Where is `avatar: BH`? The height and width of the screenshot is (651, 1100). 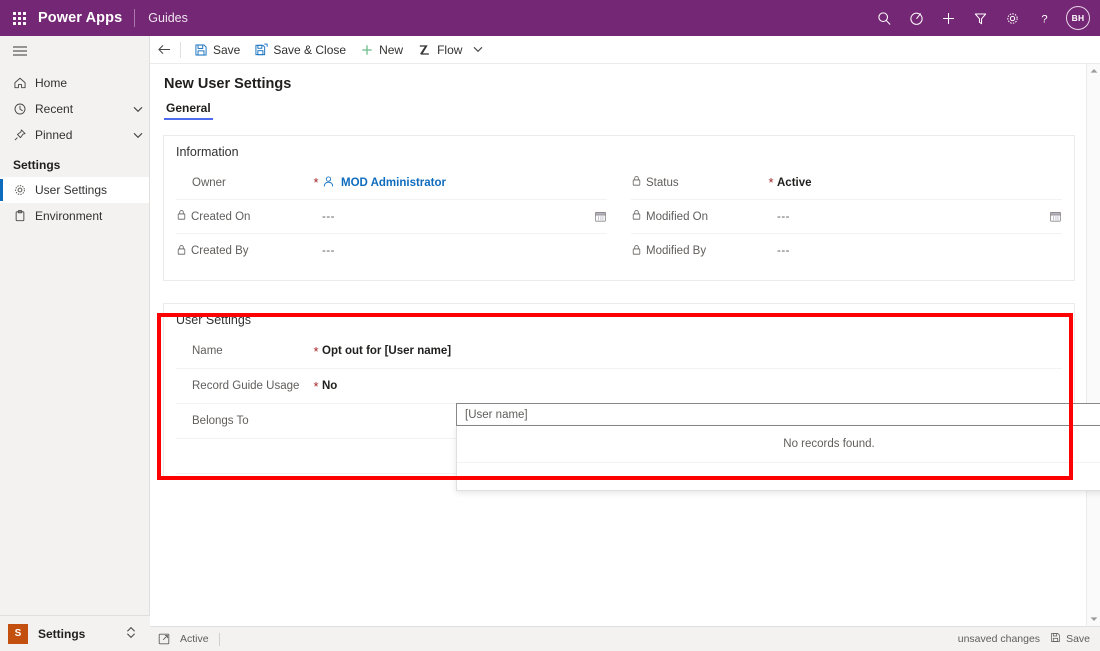 avatar: BH is located at coordinates (1078, 18).